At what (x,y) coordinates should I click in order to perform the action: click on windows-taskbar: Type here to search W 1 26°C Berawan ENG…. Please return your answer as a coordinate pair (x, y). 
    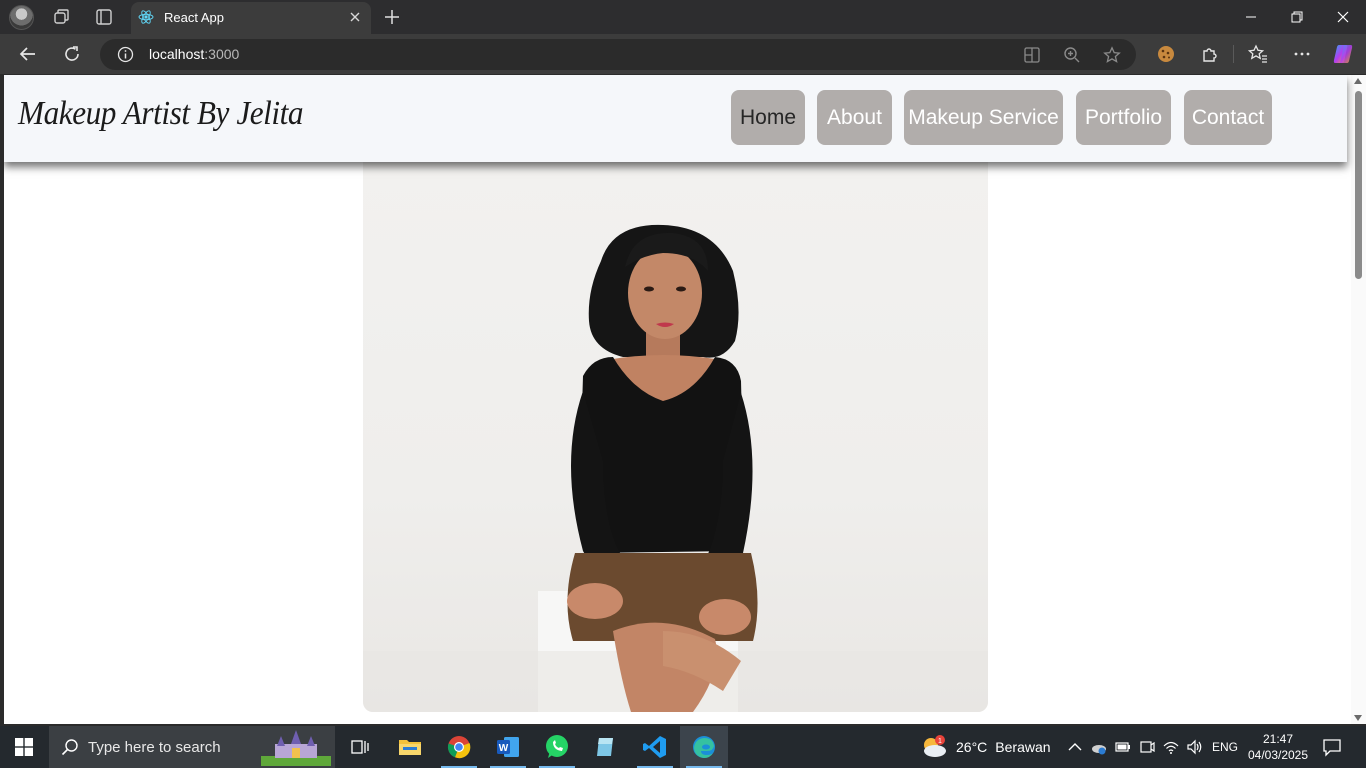
    Looking at the image, I should click on (683, 747).